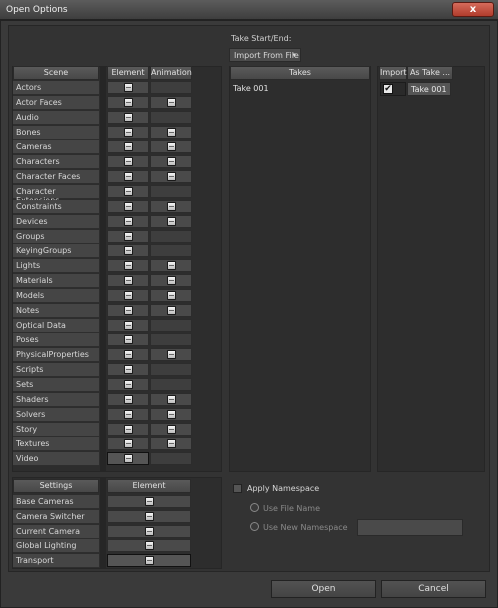  What do you see at coordinates (473, 9) in the screenshot?
I see `close-button: x` at bounding box center [473, 9].